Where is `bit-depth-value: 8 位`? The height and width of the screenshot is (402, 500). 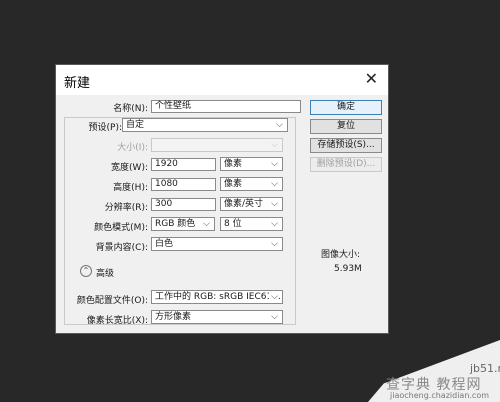
bit-depth-value: 8 位 is located at coordinates (233, 224).